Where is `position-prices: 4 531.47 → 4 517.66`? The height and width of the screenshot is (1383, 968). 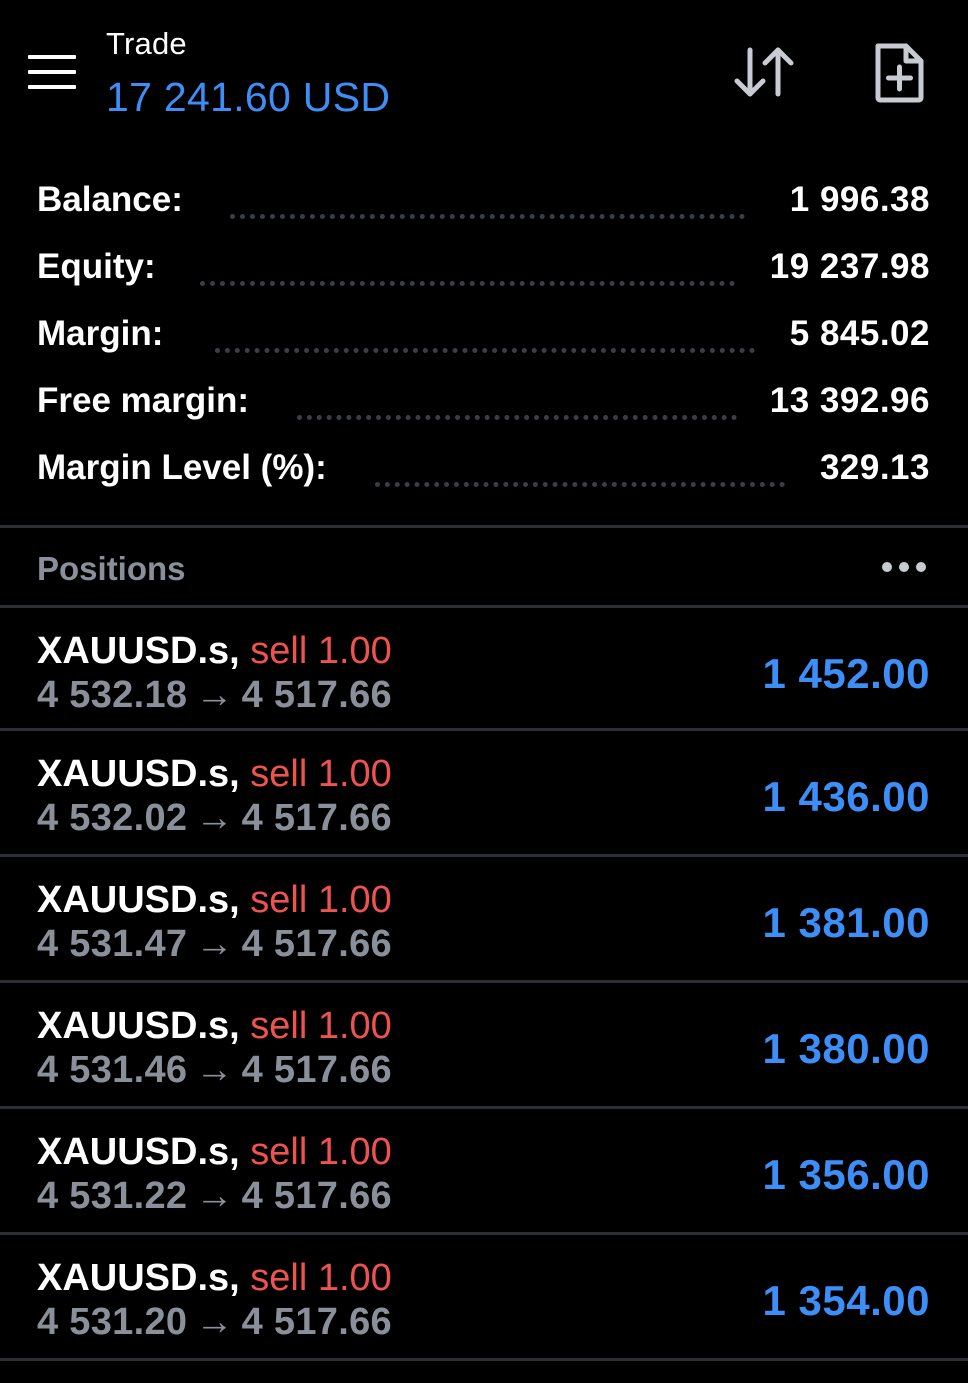
position-prices: 4 531.47 → 4 517.66 is located at coordinates (214, 944).